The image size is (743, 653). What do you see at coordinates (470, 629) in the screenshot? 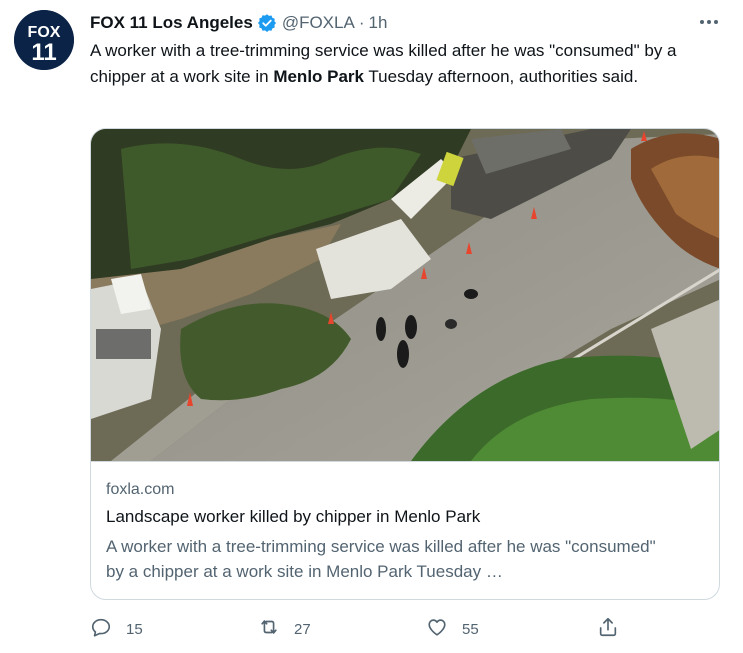
I see `like-count: 55` at bounding box center [470, 629].